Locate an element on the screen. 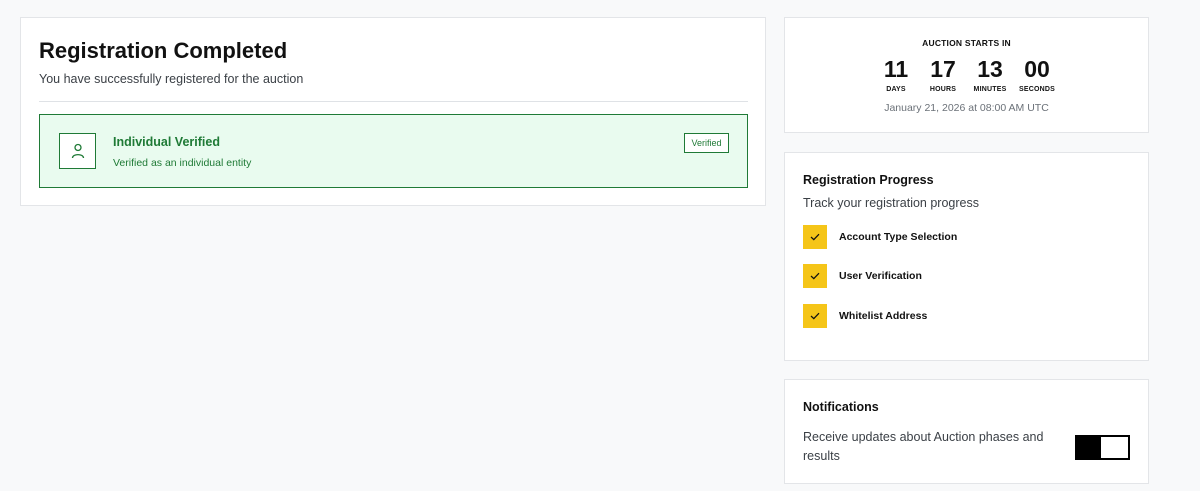  countdown-seconds: 00 SECONDS is located at coordinates (1037, 74).